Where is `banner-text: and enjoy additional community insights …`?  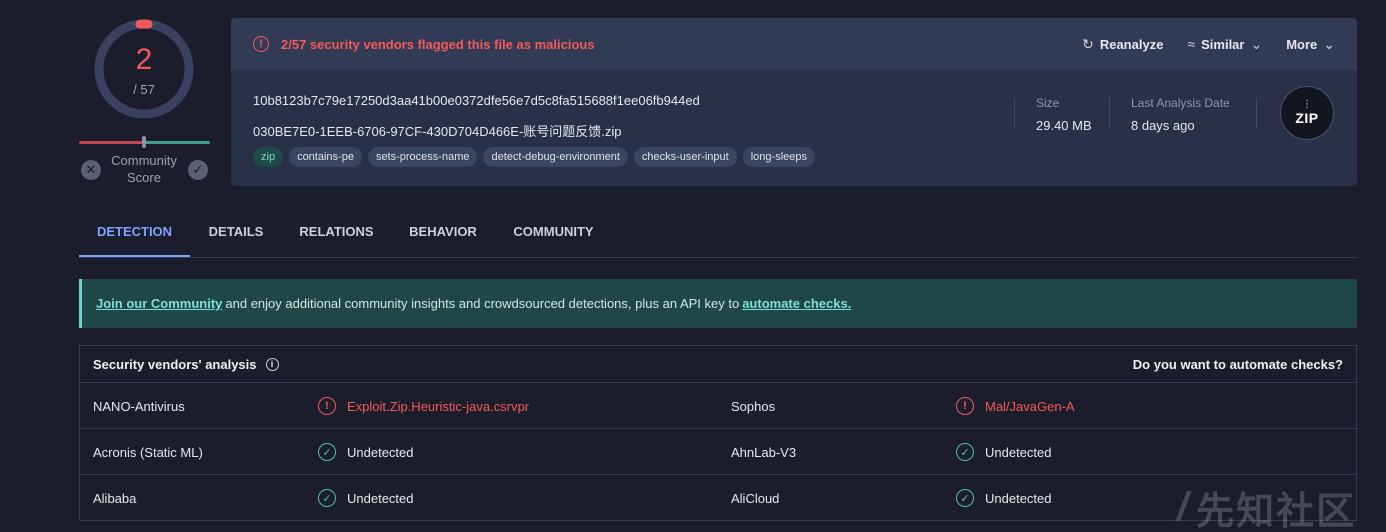 banner-text: and enjoy additional community insights … is located at coordinates (482, 303).